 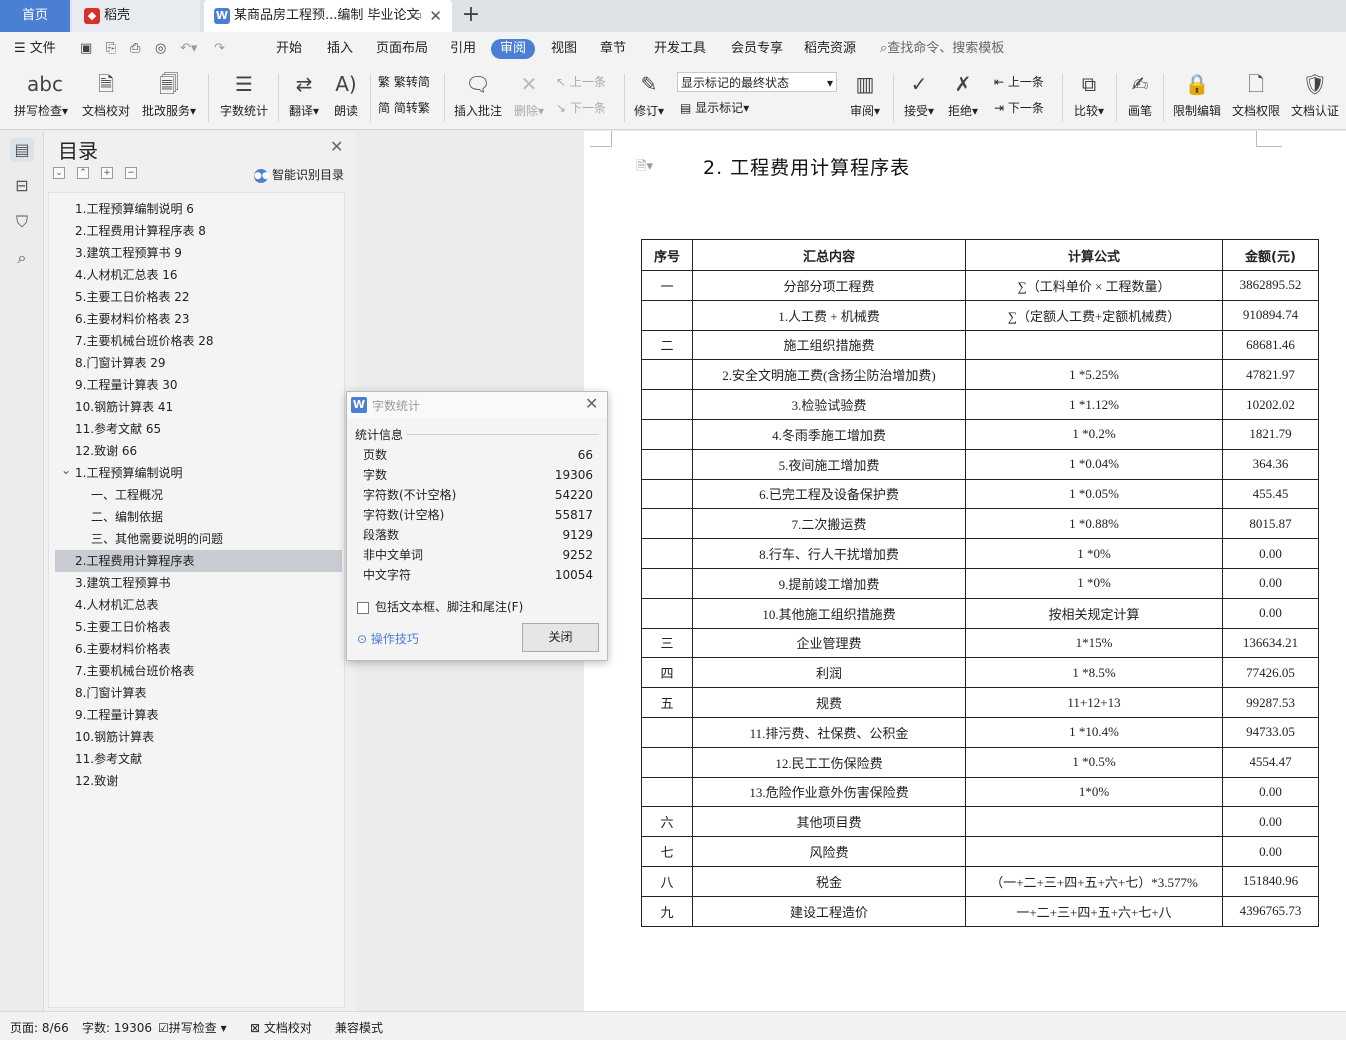 What do you see at coordinates (195, 319) in the screenshot?
I see `toc-item: 6.主要材料价格表 23` at bounding box center [195, 319].